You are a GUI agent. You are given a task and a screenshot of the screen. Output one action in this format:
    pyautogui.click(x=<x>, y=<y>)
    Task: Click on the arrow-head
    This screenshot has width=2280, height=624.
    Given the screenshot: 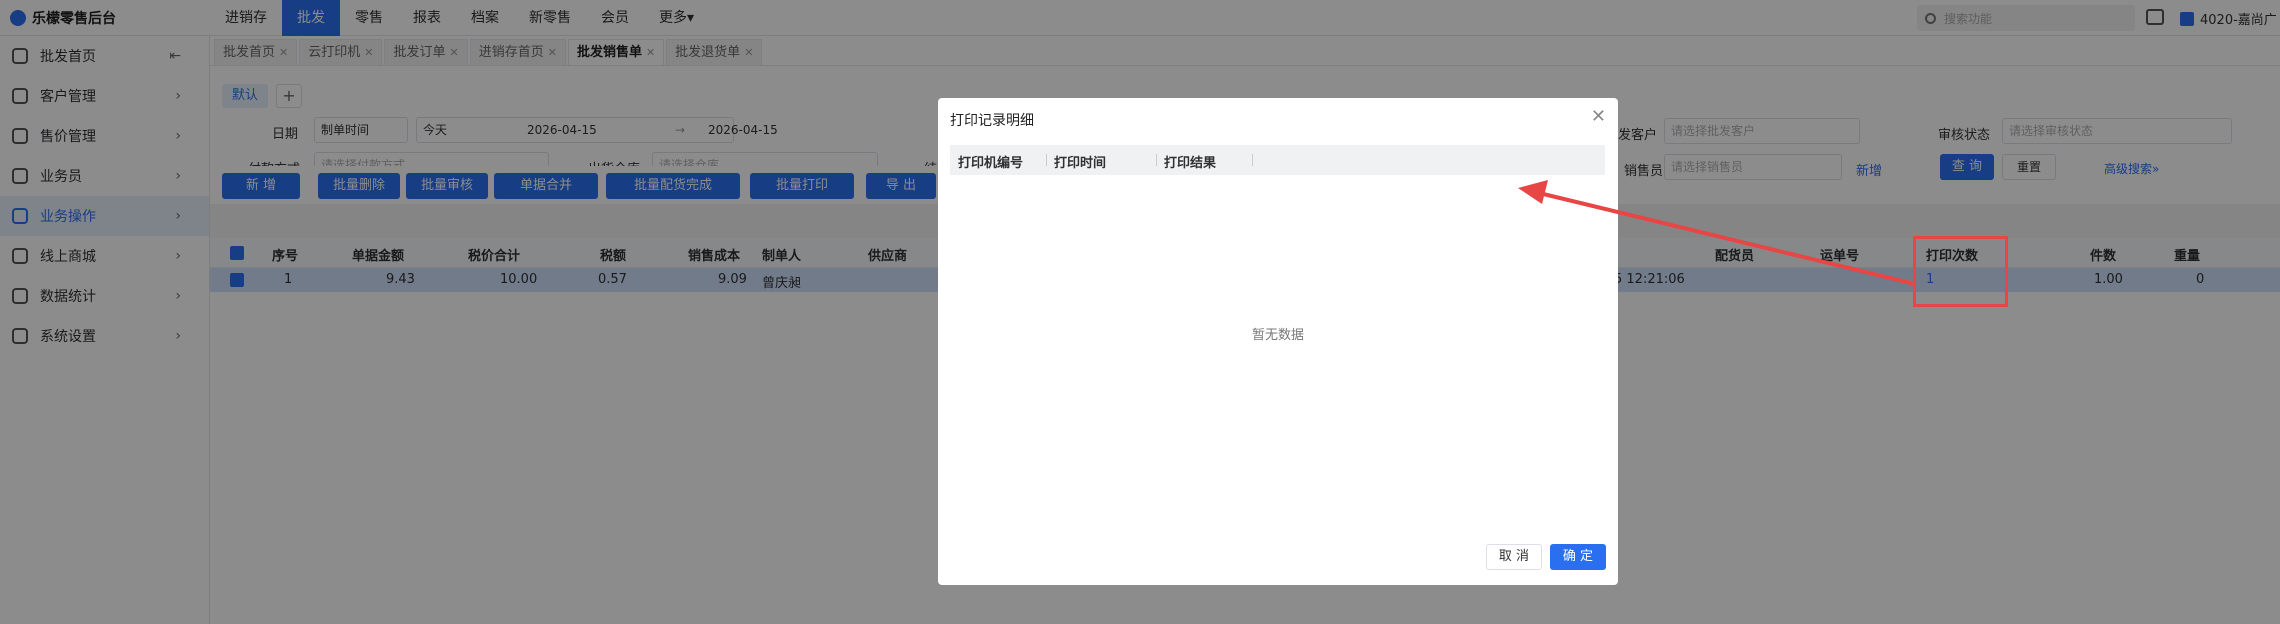 What is the action you would take?
    pyautogui.click(x=1533, y=192)
    